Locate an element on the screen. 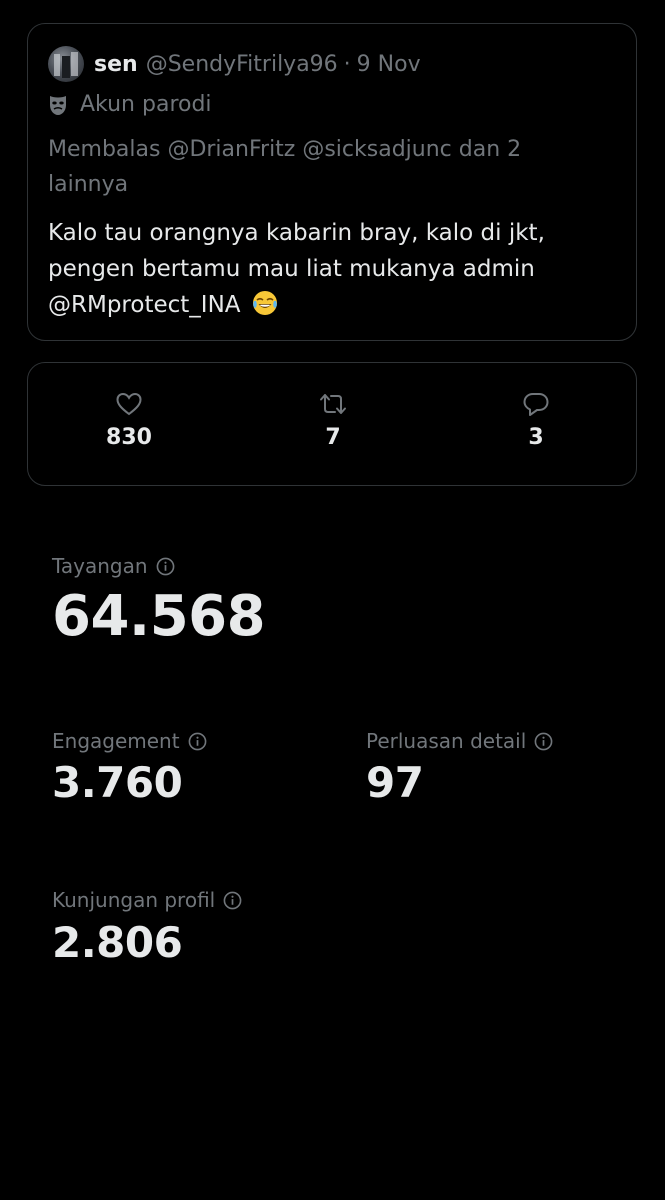  engagement-value: 3.760 is located at coordinates (117, 782).